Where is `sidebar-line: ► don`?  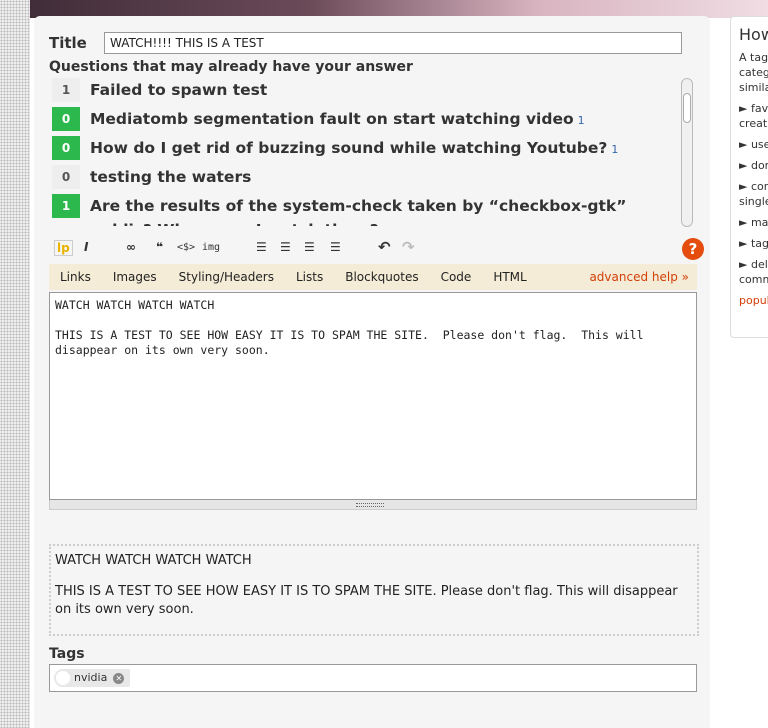
sidebar-line: ► don is located at coordinates (753, 165).